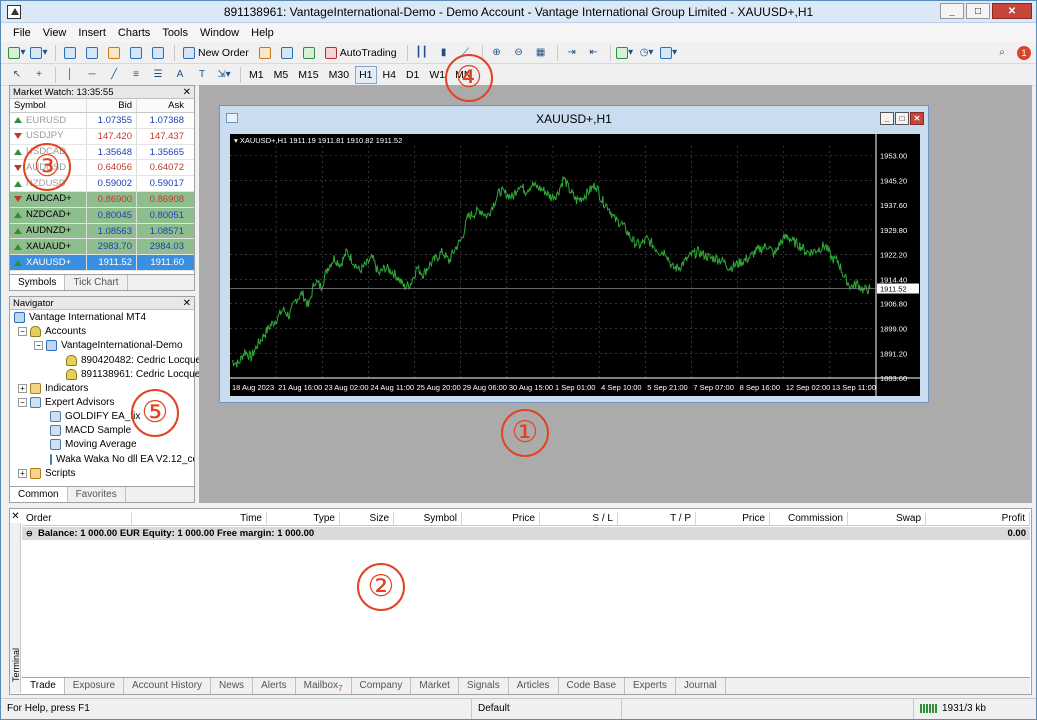  Describe the element at coordinates (361, 53) in the screenshot. I see `autotrading-button: AutoTrading` at that location.